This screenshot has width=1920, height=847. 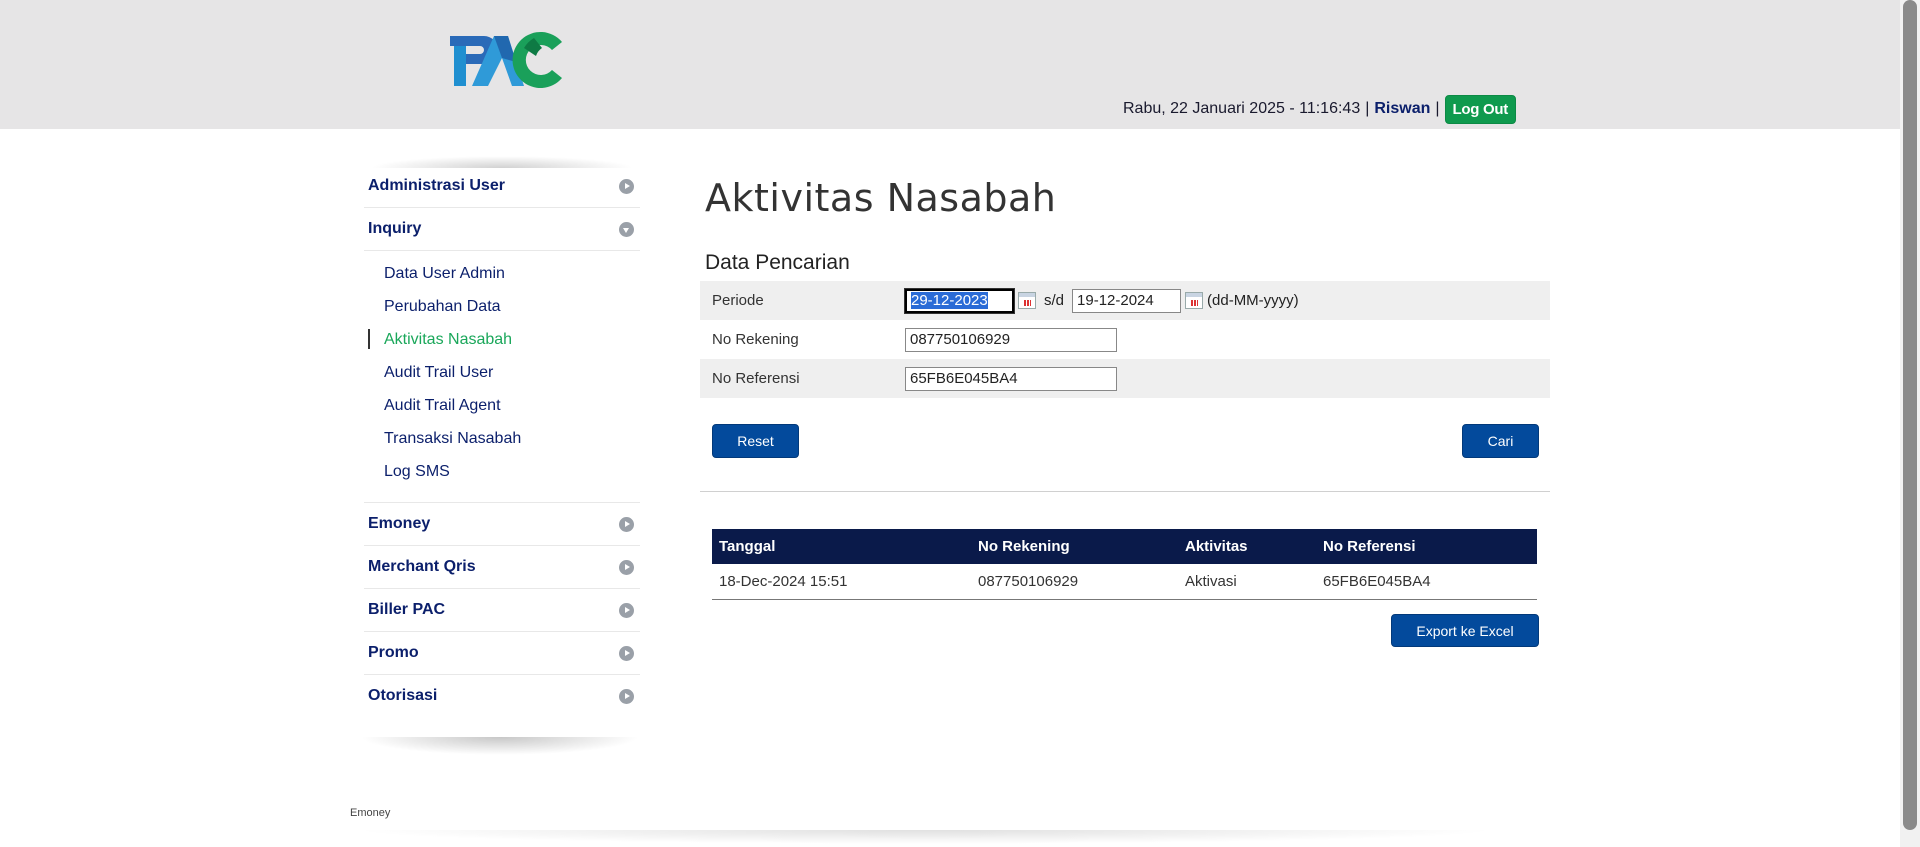 What do you see at coordinates (502, 229) in the screenshot?
I see `sidebar-item-inquiry: Inquiry` at bounding box center [502, 229].